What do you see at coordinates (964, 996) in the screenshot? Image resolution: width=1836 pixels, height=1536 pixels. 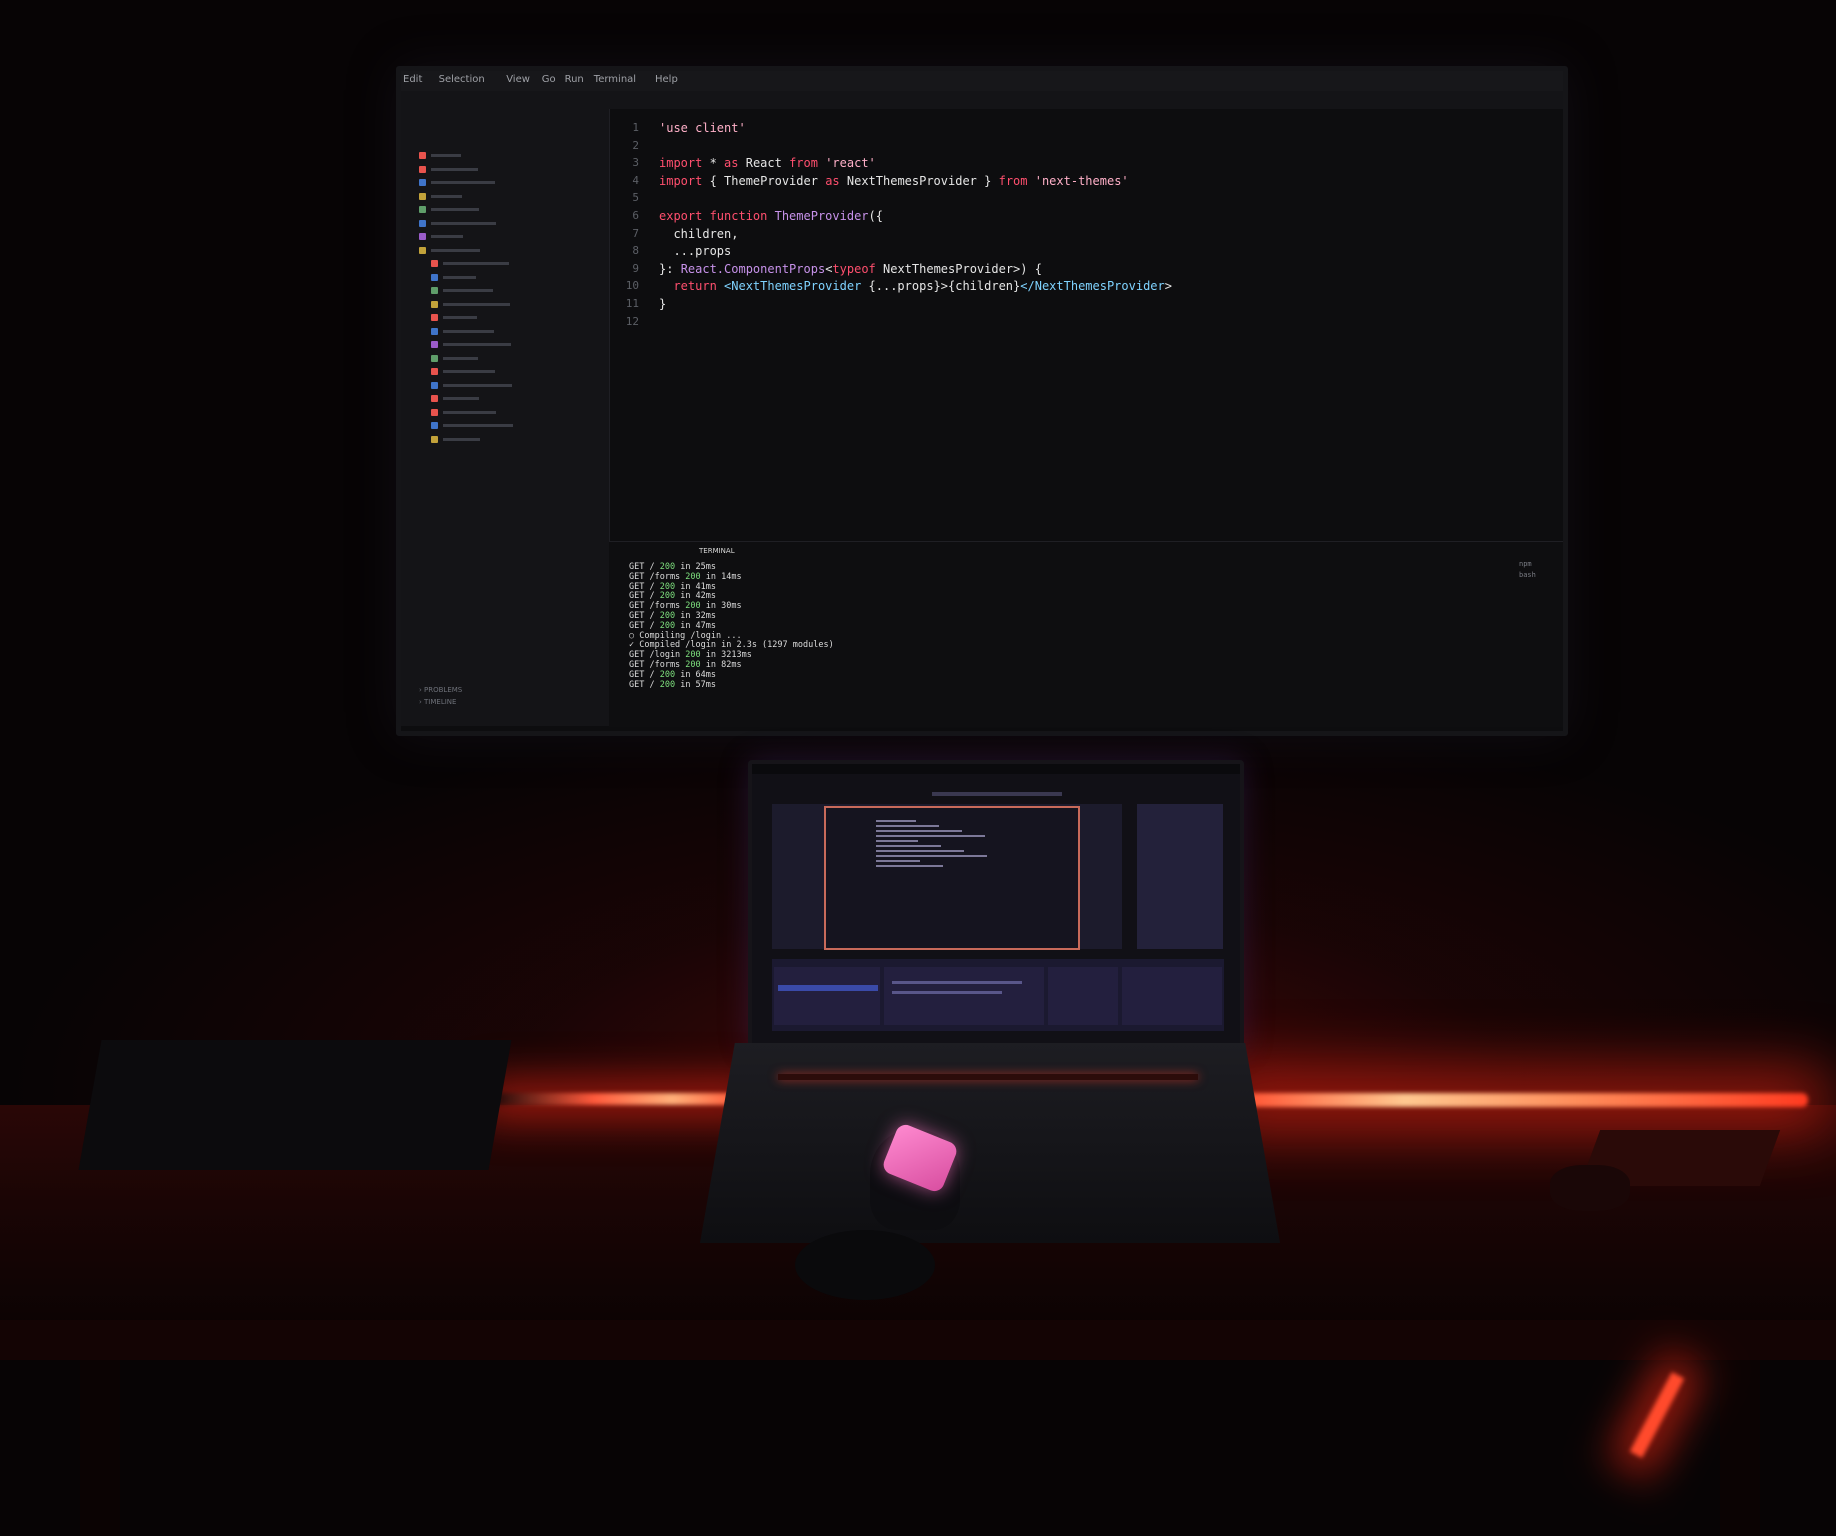 I see `audio-mixer-dock` at bounding box center [964, 996].